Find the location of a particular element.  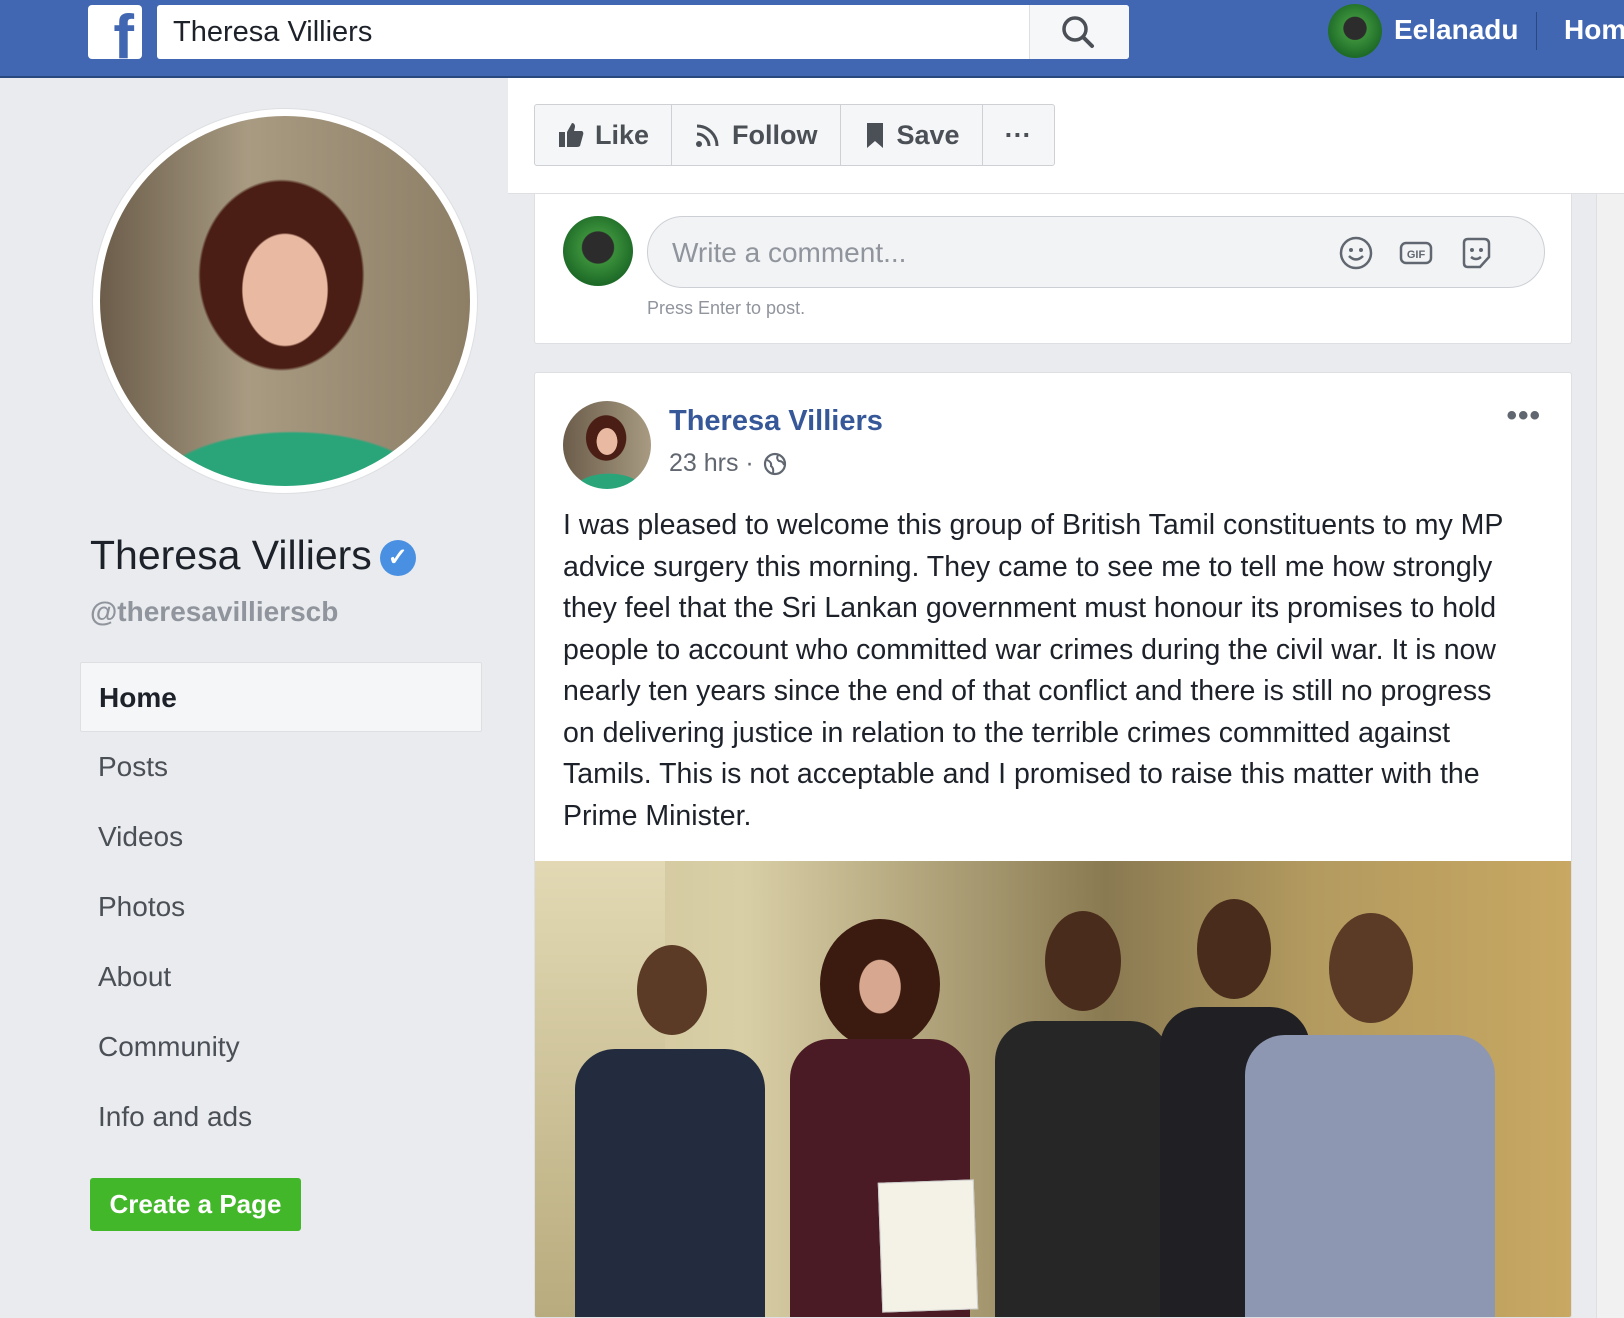

gif-icon: GIF is located at coordinates (1416, 253).